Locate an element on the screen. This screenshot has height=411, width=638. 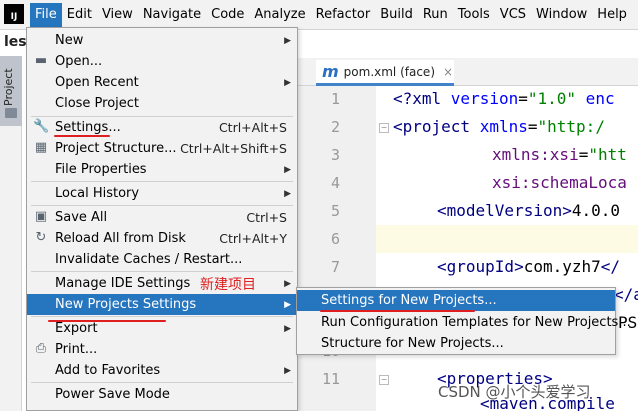
menu-item-project-structure: ▦ Project Structure... Ctrl+Alt+Shift+S is located at coordinates (162, 148).